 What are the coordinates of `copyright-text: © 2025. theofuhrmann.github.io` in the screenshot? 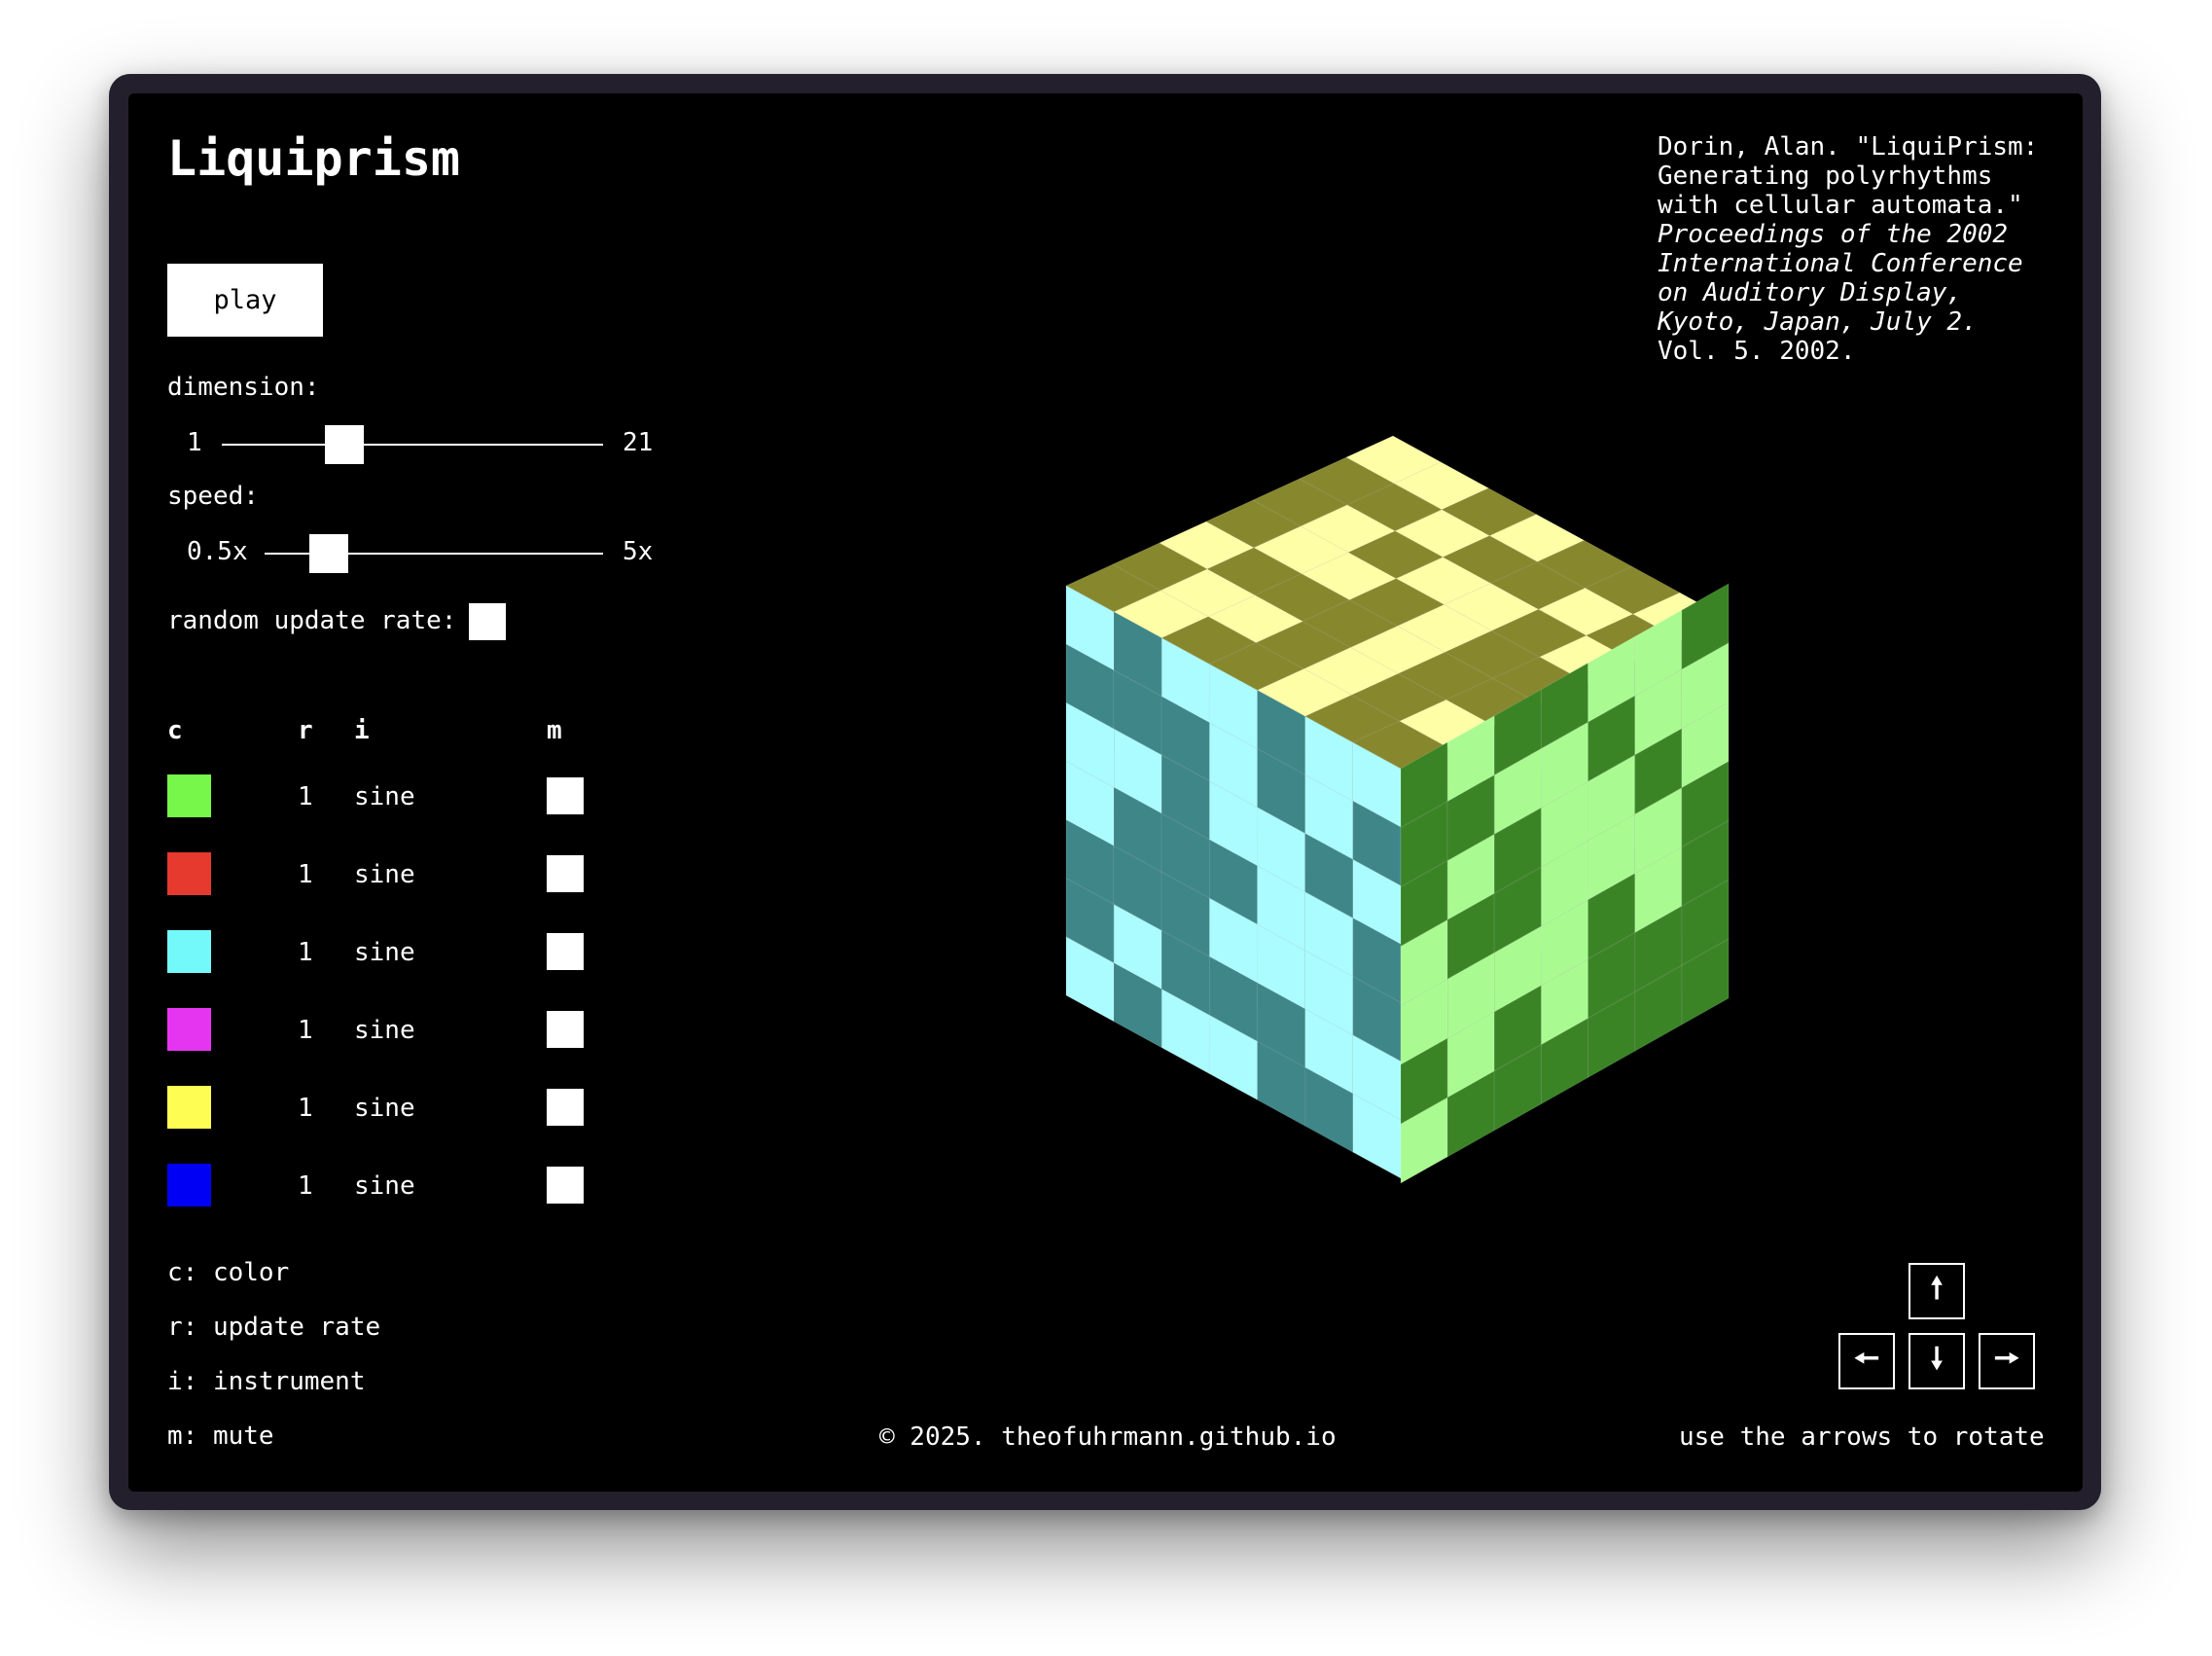 It's located at (1108, 1437).